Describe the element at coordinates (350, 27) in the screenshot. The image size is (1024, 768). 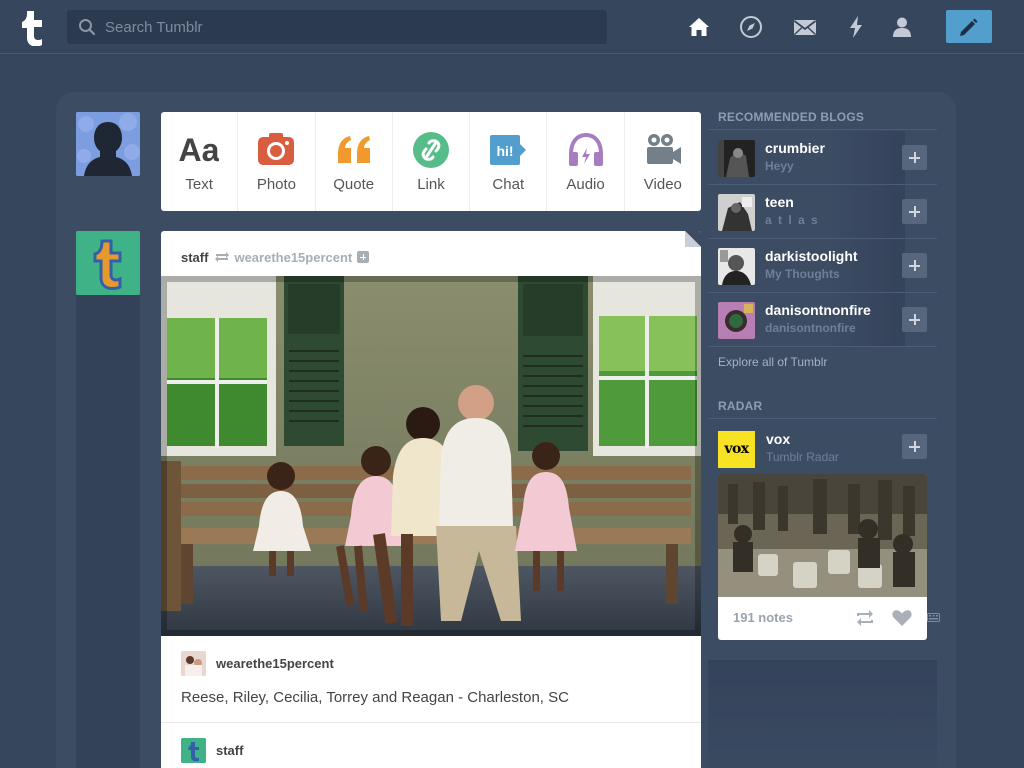
I see `search-input` at that location.